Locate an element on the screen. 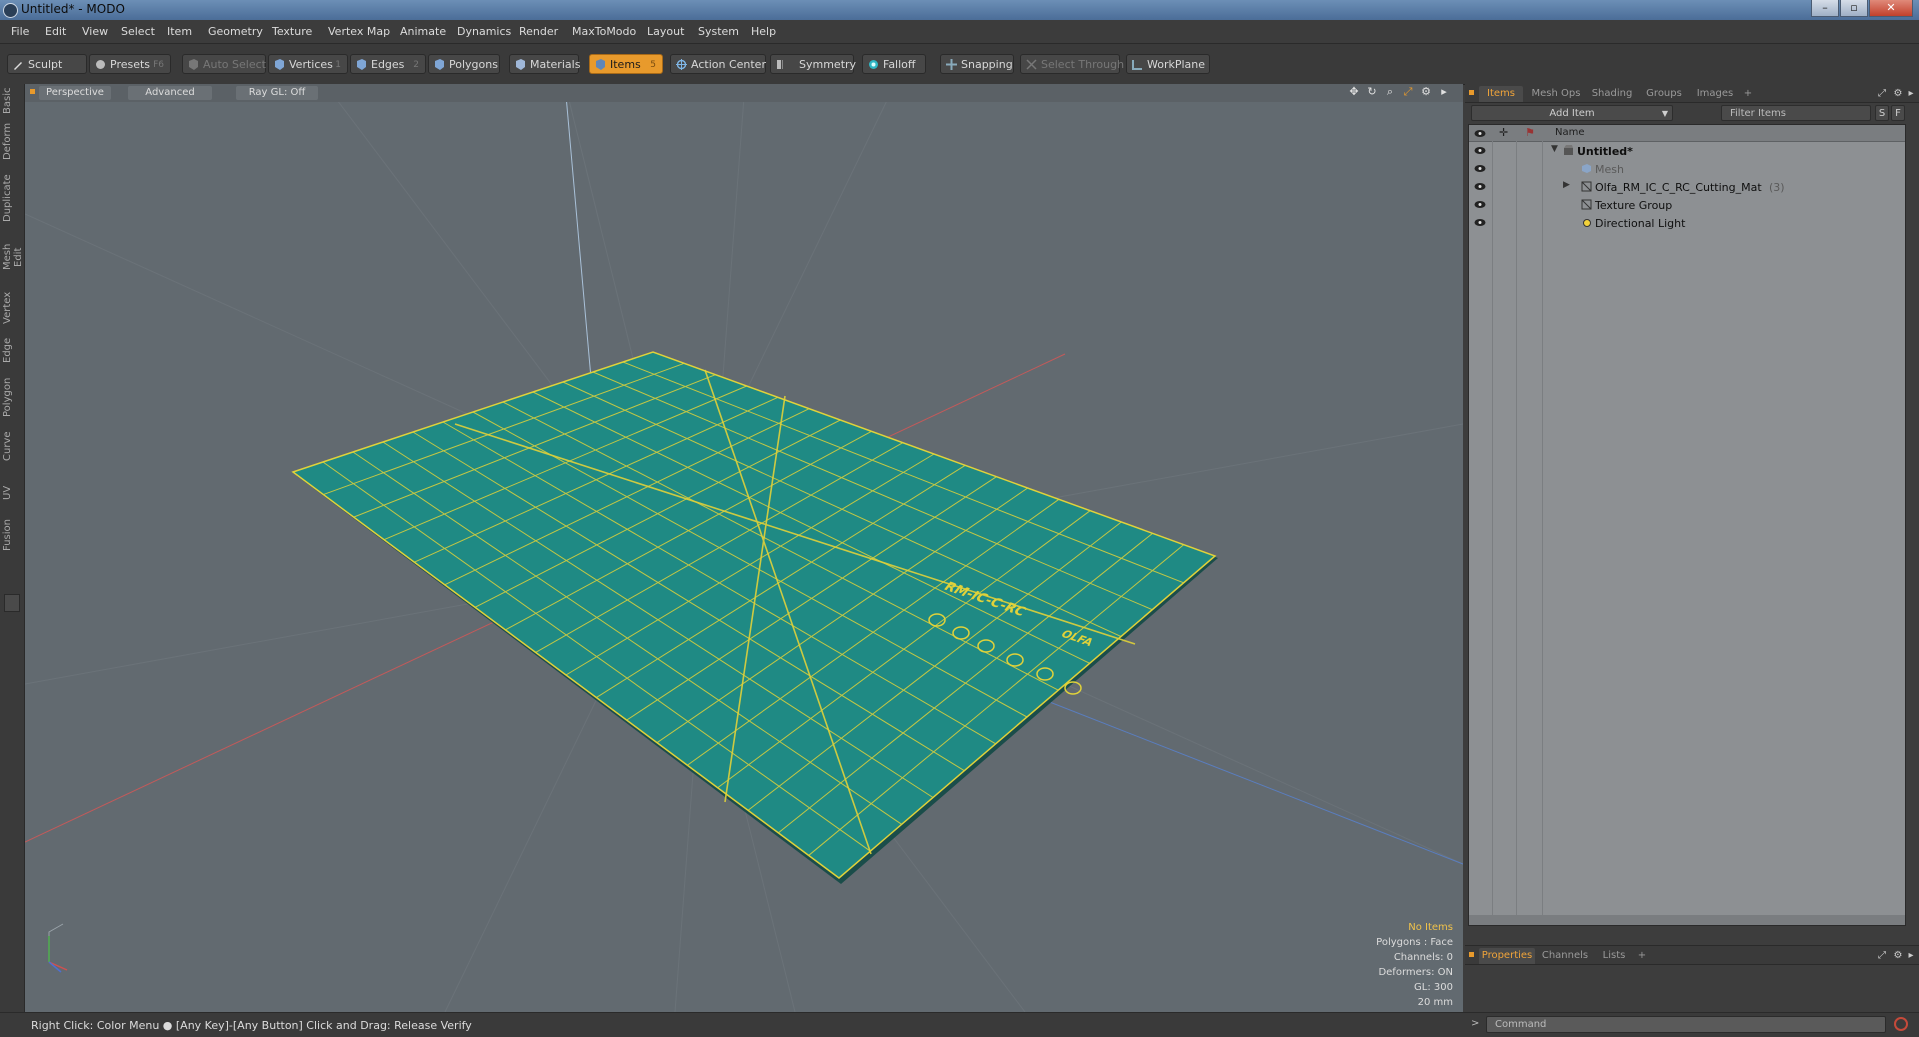 Image resolution: width=1919 pixels, height=1037 pixels. polygons-button: Polygons is located at coordinates (464, 64).